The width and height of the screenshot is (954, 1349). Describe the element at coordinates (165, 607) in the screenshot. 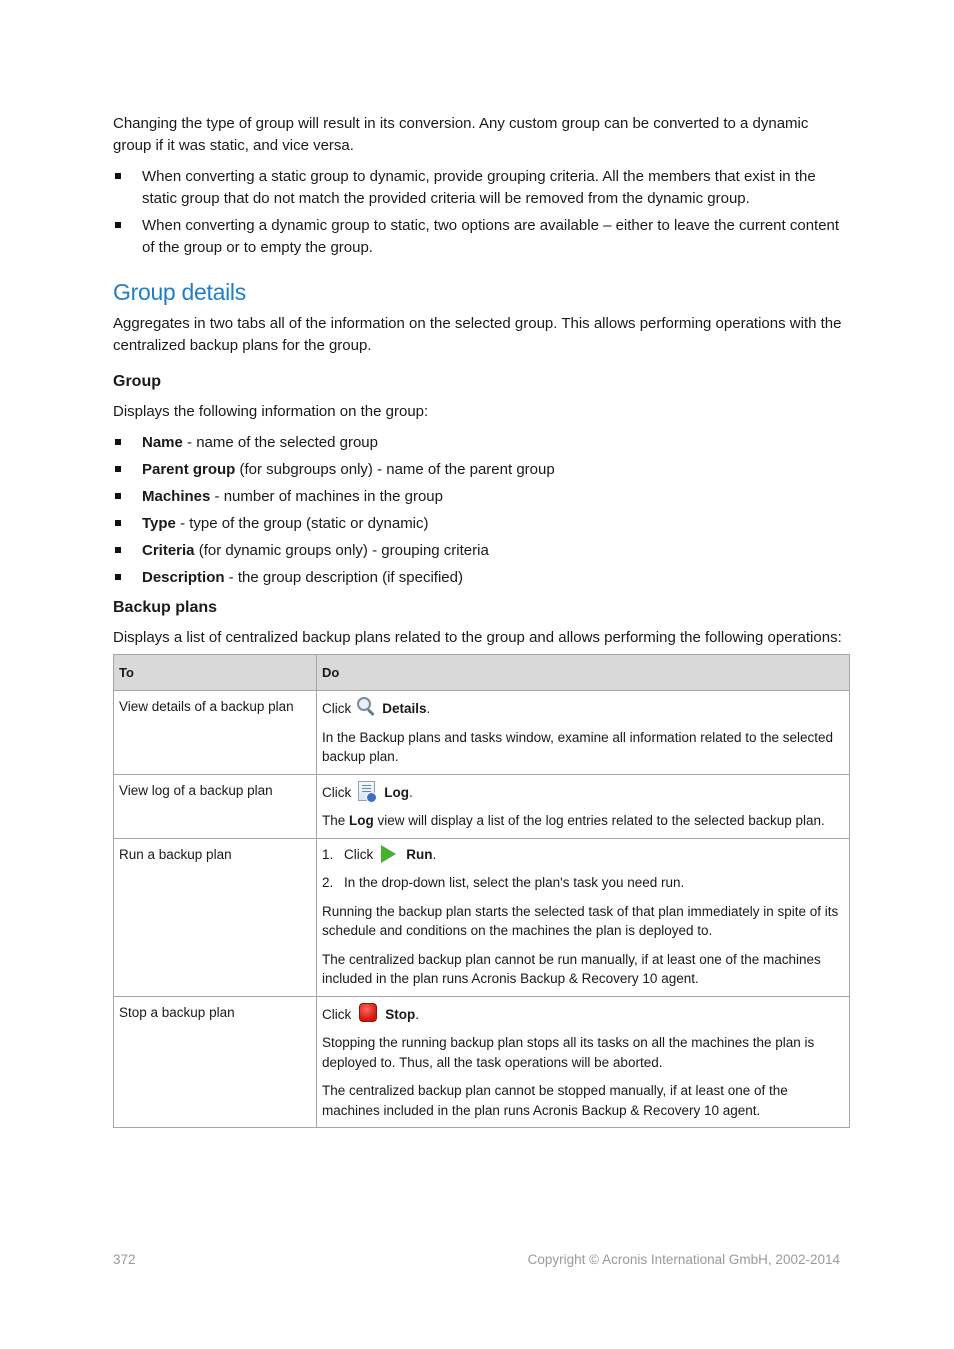

I see `backup-plans-heading: Backup plans` at that location.